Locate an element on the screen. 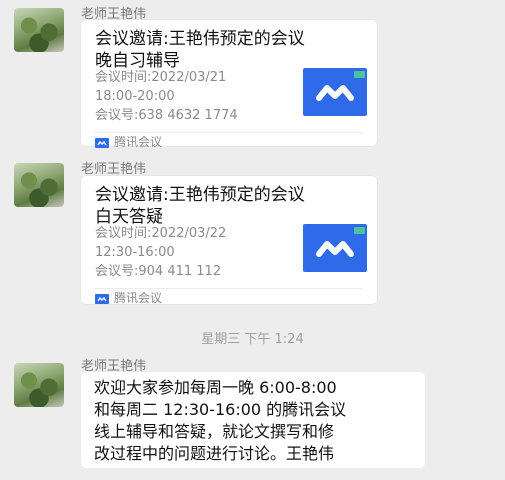  card-title: 会议邀请:王艳伟预定的会议 白天答疑 is located at coordinates (230, 206).